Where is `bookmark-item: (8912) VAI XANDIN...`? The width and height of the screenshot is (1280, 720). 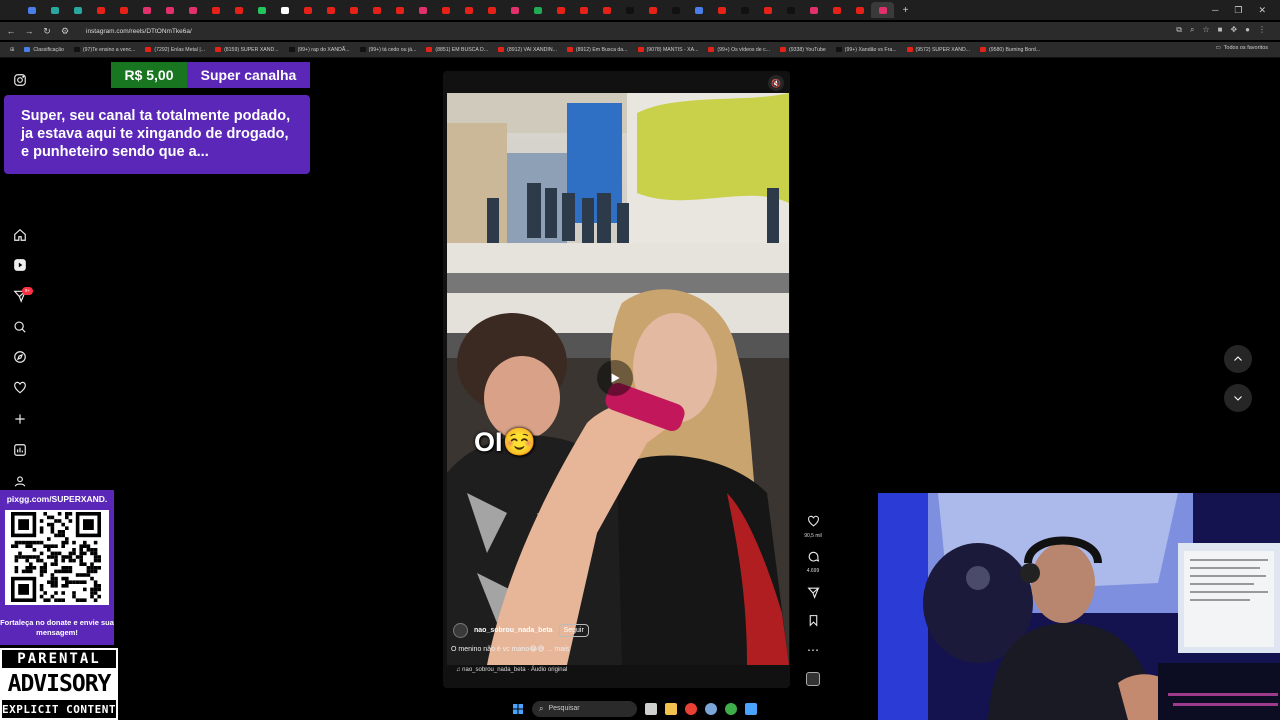
bookmark-item: (8912) VAI XANDIN... is located at coordinates (527, 50).